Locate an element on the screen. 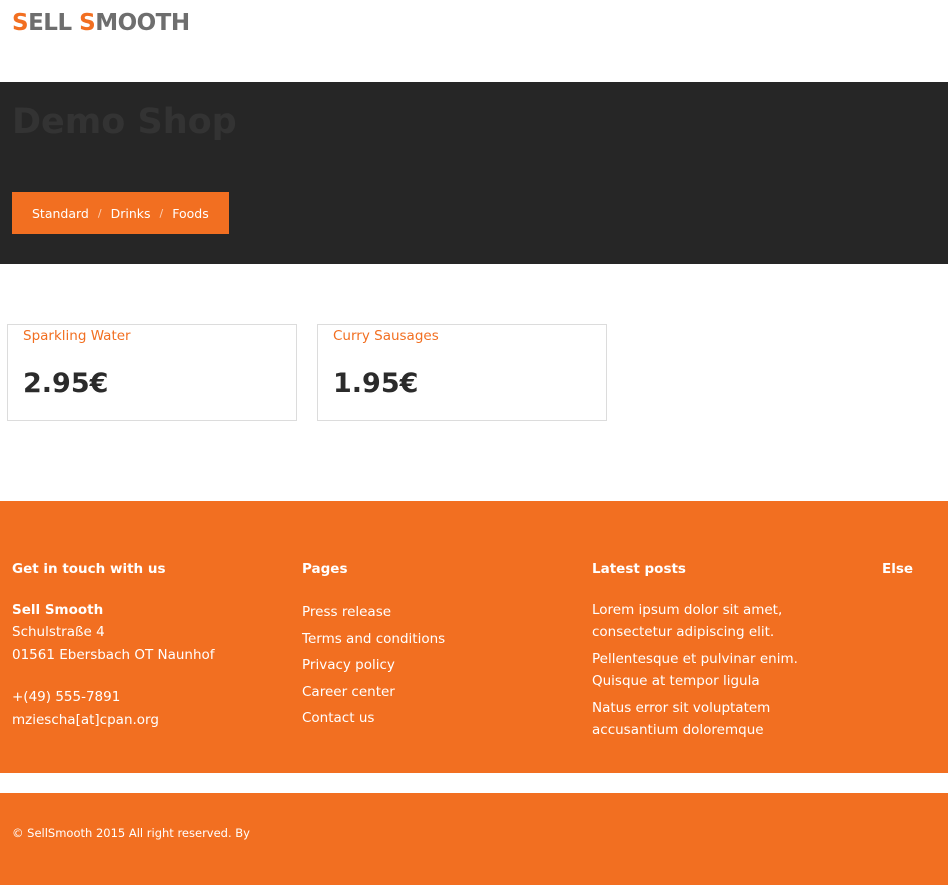  footer-link-terms: Terms and conditions is located at coordinates (437, 639).